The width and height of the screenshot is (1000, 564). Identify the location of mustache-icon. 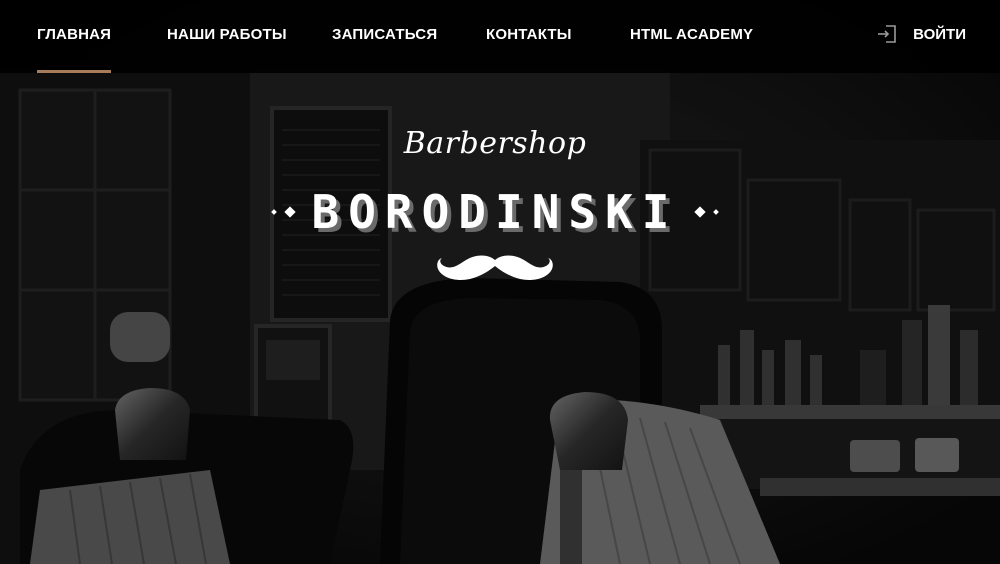
(495, 267).